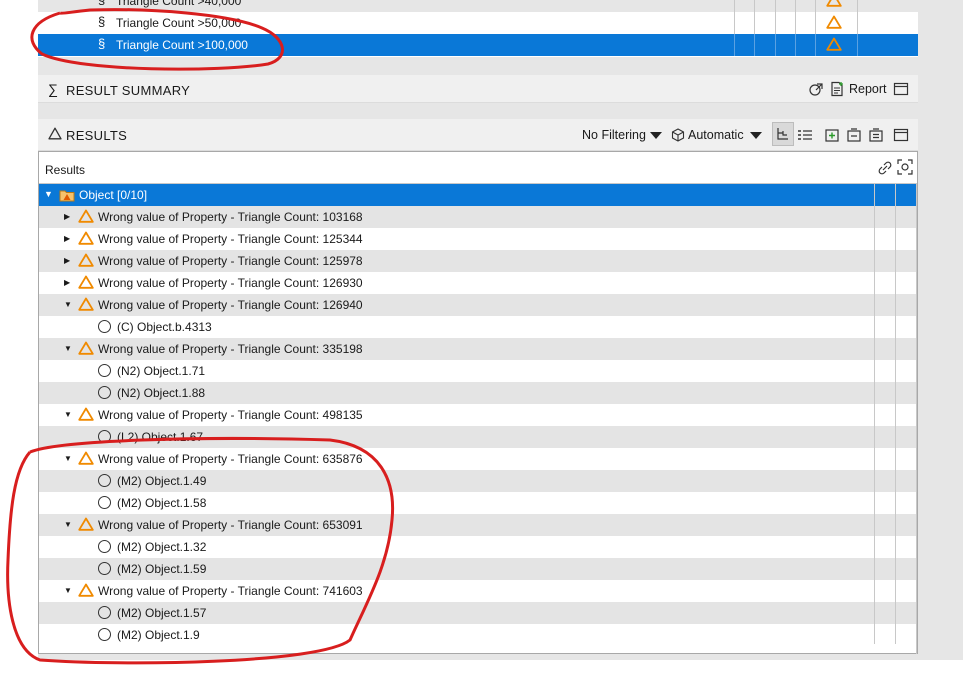 This screenshot has width=963, height=675. Describe the element at coordinates (868, 89) in the screenshot. I see `report-label: Report` at that location.